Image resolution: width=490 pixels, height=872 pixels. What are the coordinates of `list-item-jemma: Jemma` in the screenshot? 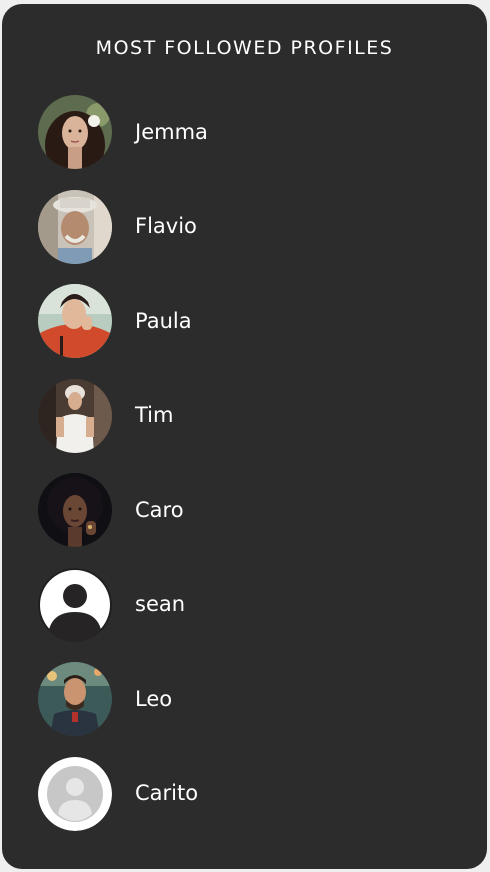 It's located at (123, 132).